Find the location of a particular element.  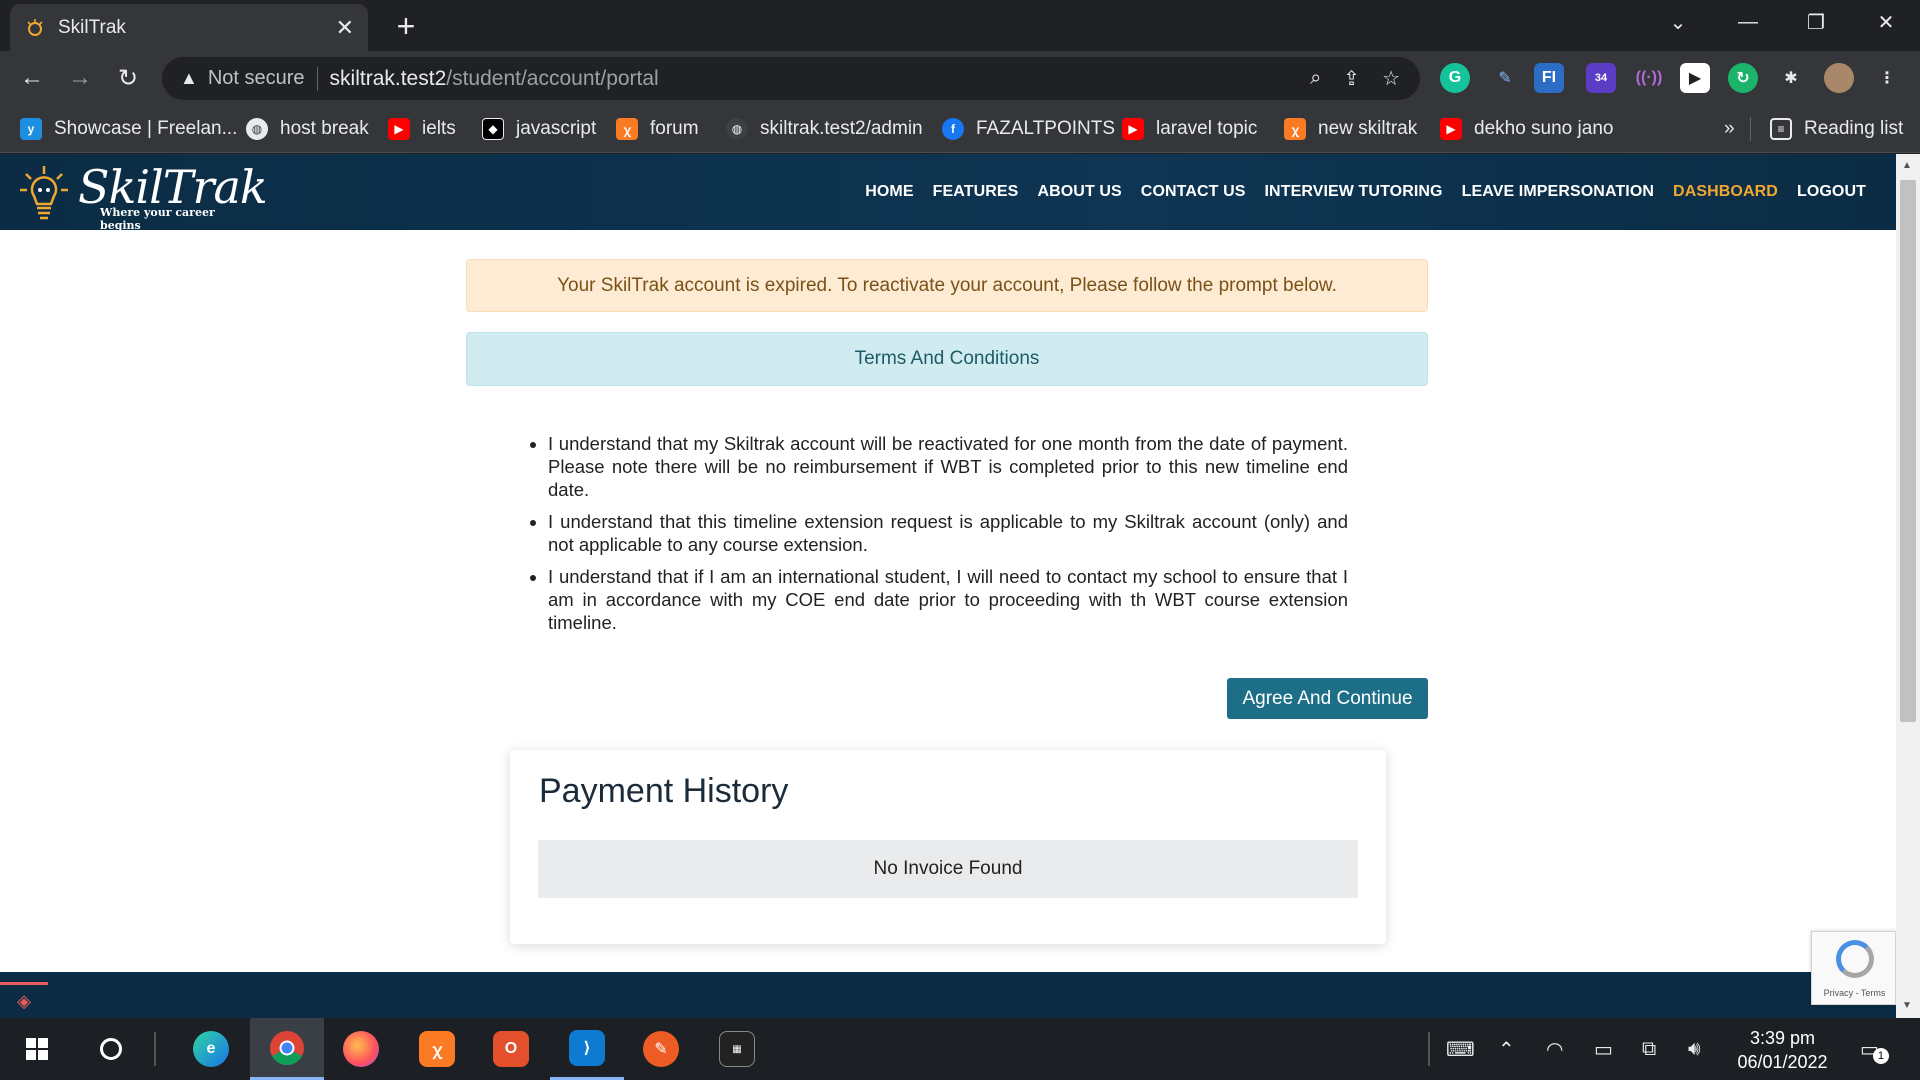

skiltrak-logo: SkilTrak Where your career begins is located at coordinates (143, 196).